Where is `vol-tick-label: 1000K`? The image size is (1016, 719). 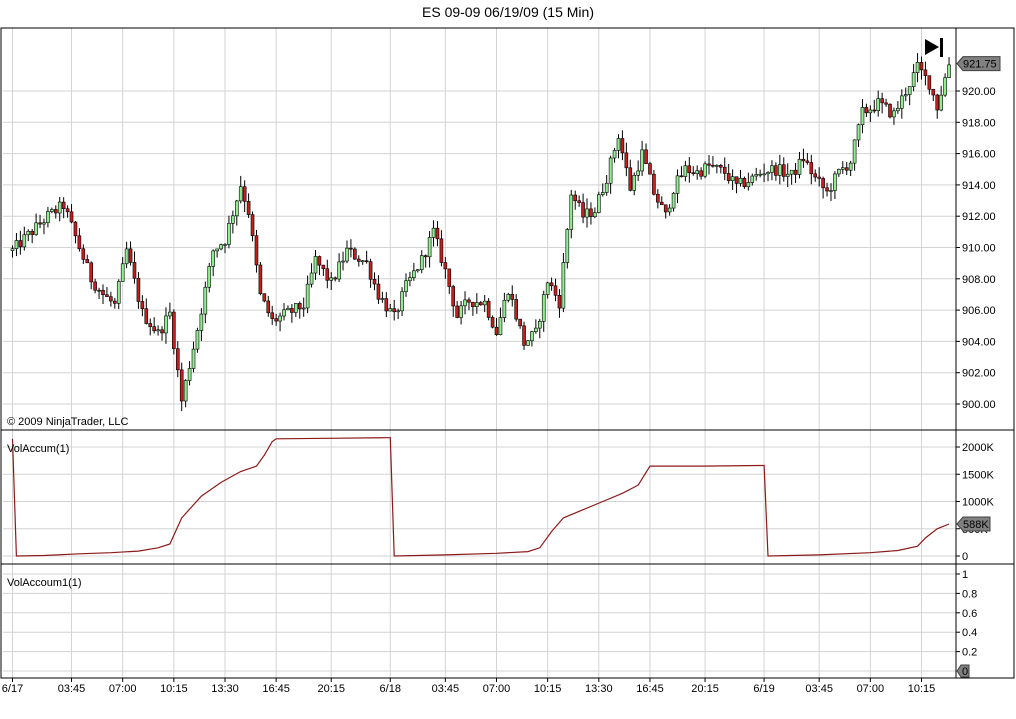 vol-tick-label: 1000K is located at coordinates (978, 503).